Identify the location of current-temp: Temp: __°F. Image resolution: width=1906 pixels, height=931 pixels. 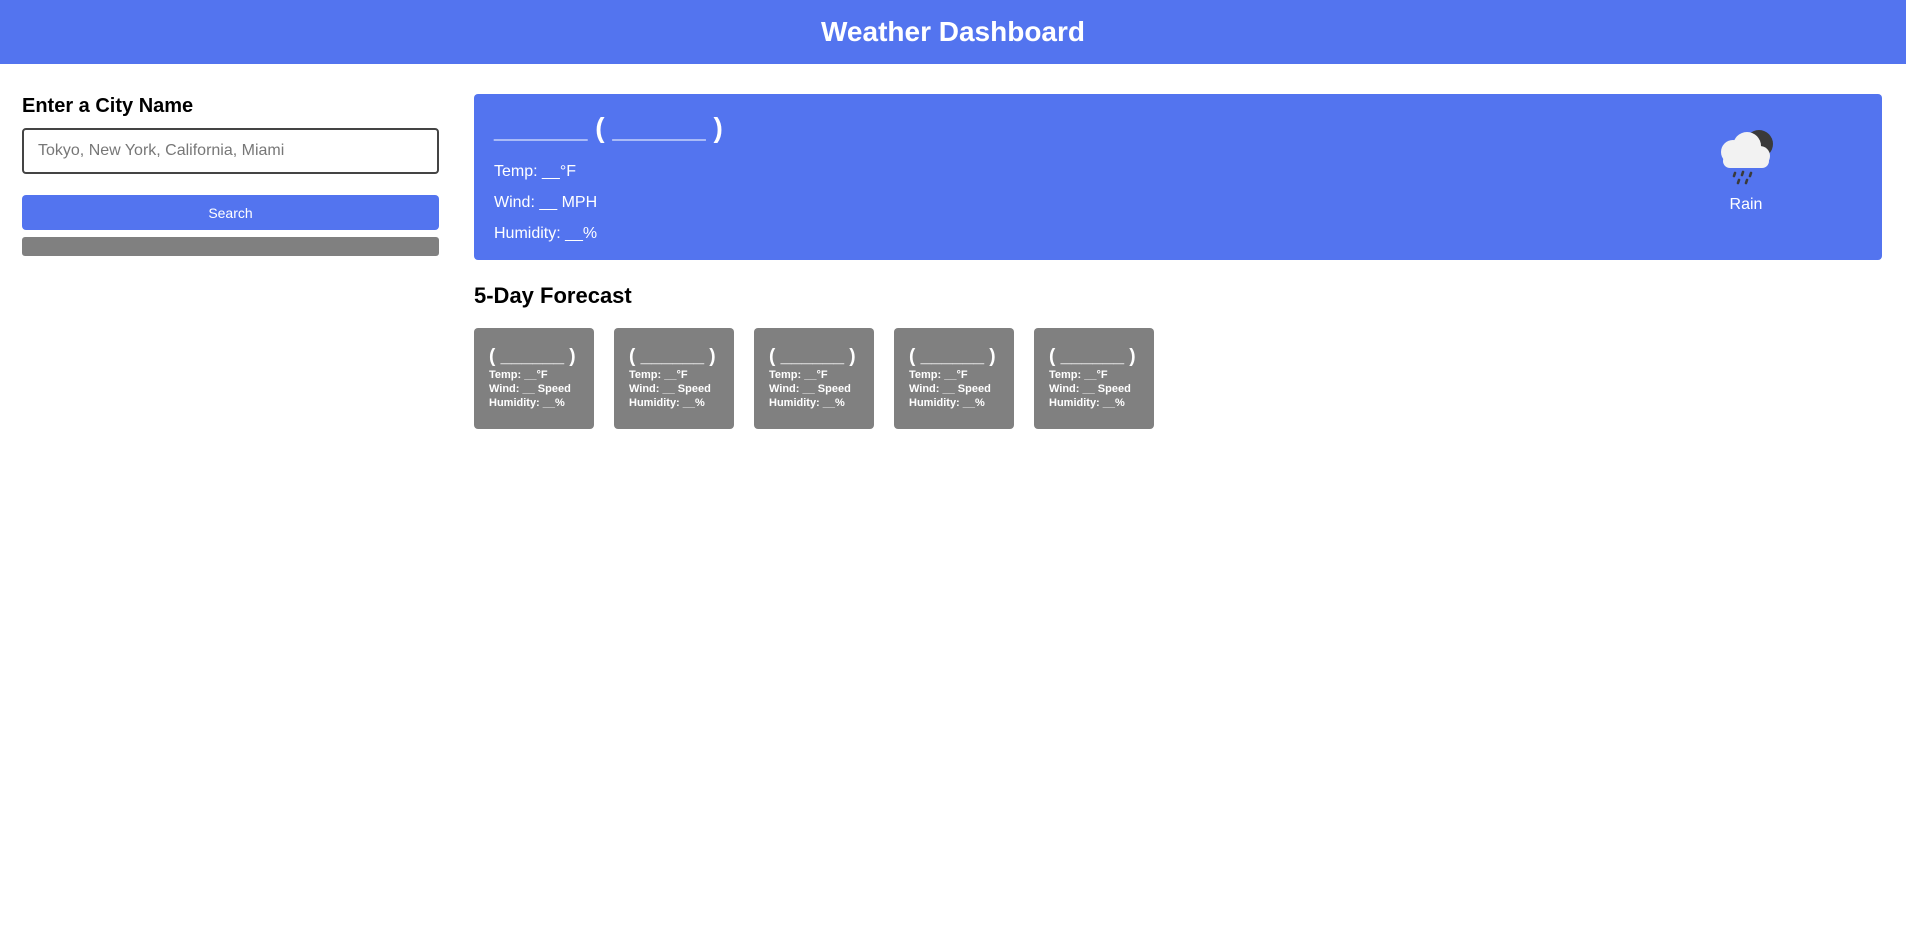
(535, 171).